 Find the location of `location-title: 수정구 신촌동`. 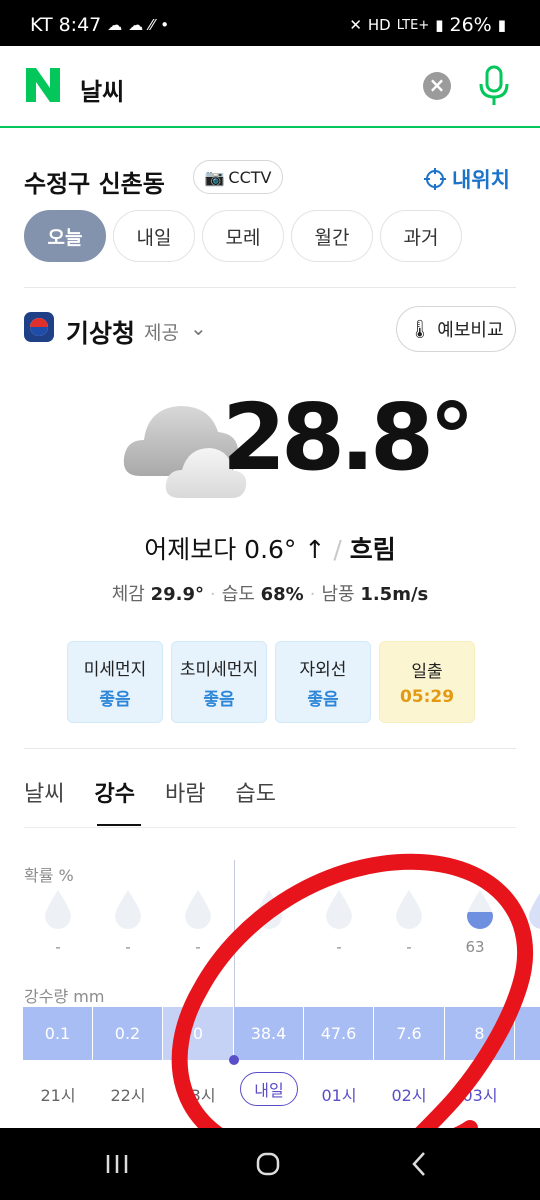

location-title: 수정구 신촌동 is located at coordinates (94, 184).